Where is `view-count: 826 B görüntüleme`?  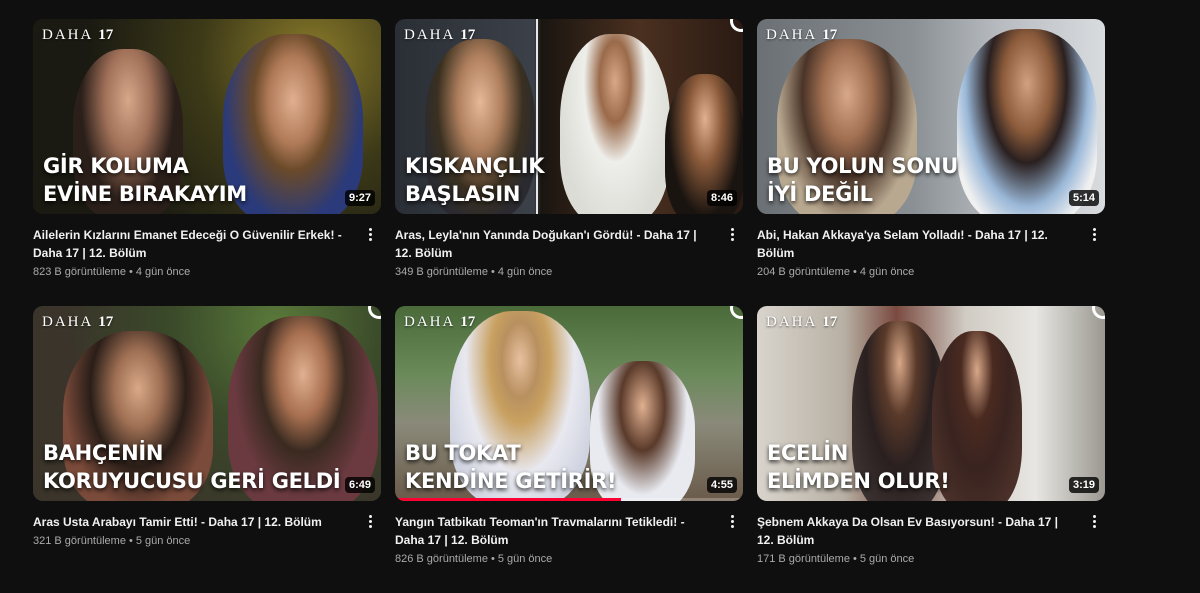 view-count: 826 B görüntüleme is located at coordinates (441, 559).